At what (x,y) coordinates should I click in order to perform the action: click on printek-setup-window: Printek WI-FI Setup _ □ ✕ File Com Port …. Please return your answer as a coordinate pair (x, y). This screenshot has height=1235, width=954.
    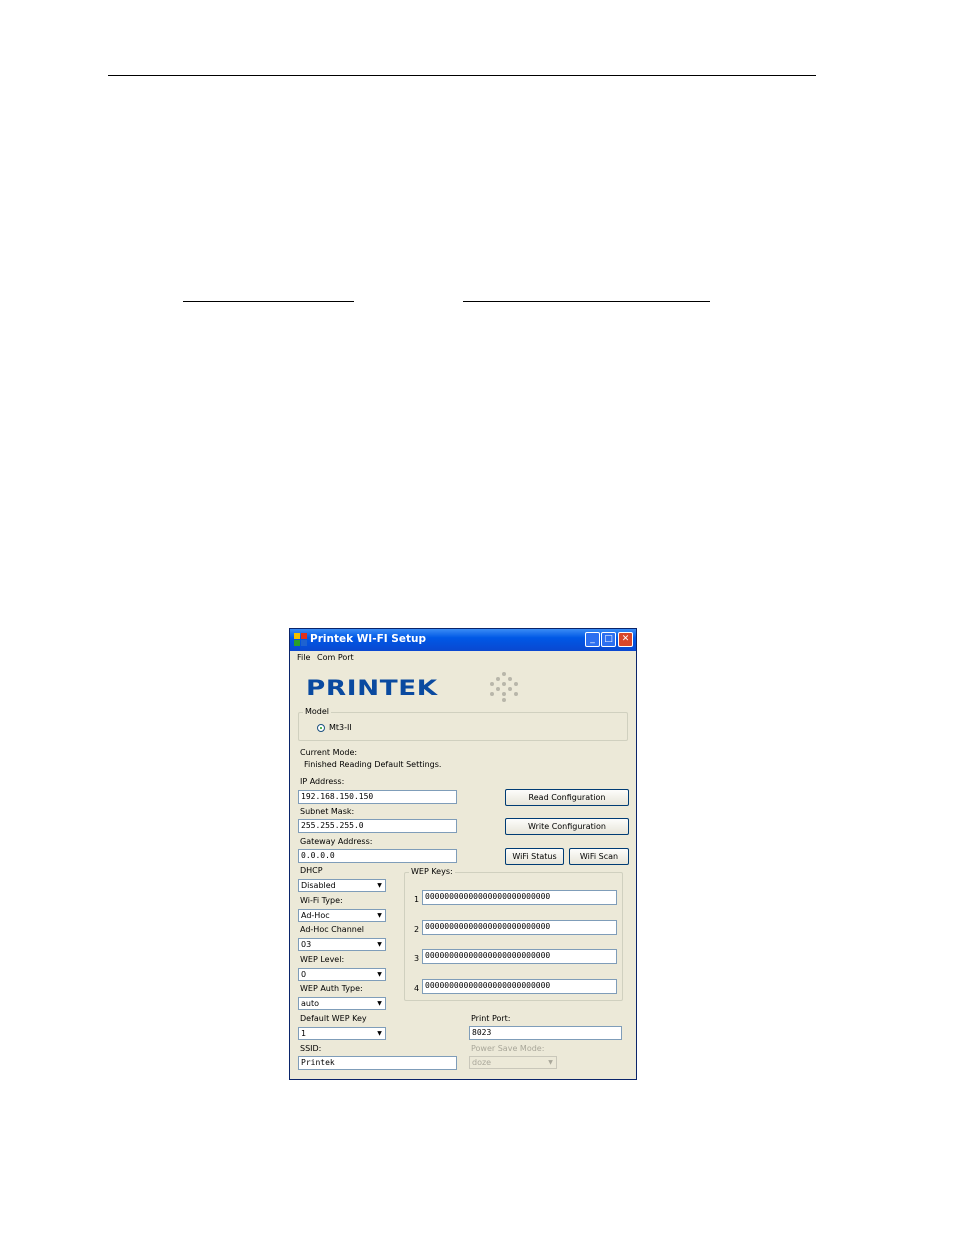
    Looking at the image, I should click on (463, 854).